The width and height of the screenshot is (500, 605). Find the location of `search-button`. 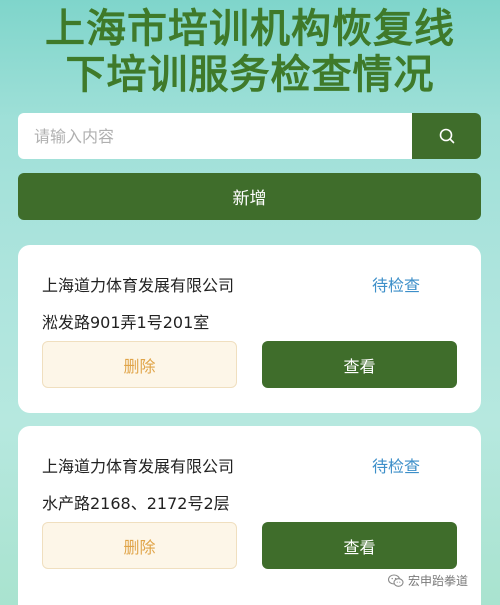

search-button is located at coordinates (446, 136).